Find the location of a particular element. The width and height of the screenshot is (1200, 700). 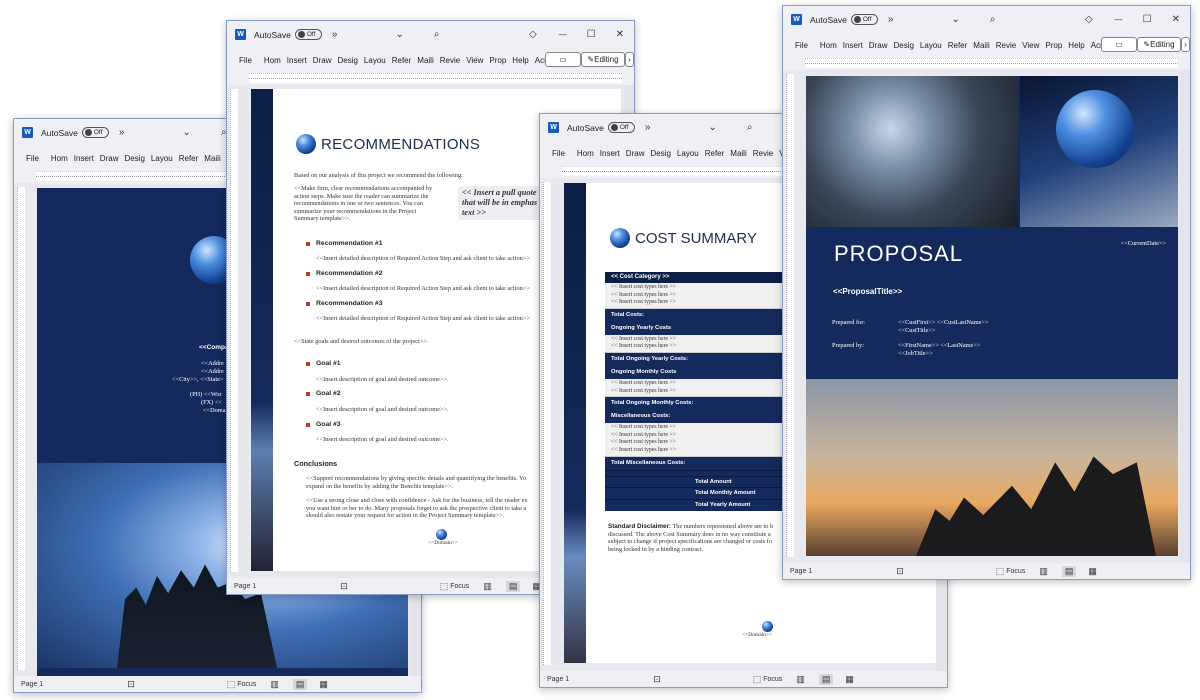

cost-total-label: Total Yearly Amount is located at coordinates (723, 504).